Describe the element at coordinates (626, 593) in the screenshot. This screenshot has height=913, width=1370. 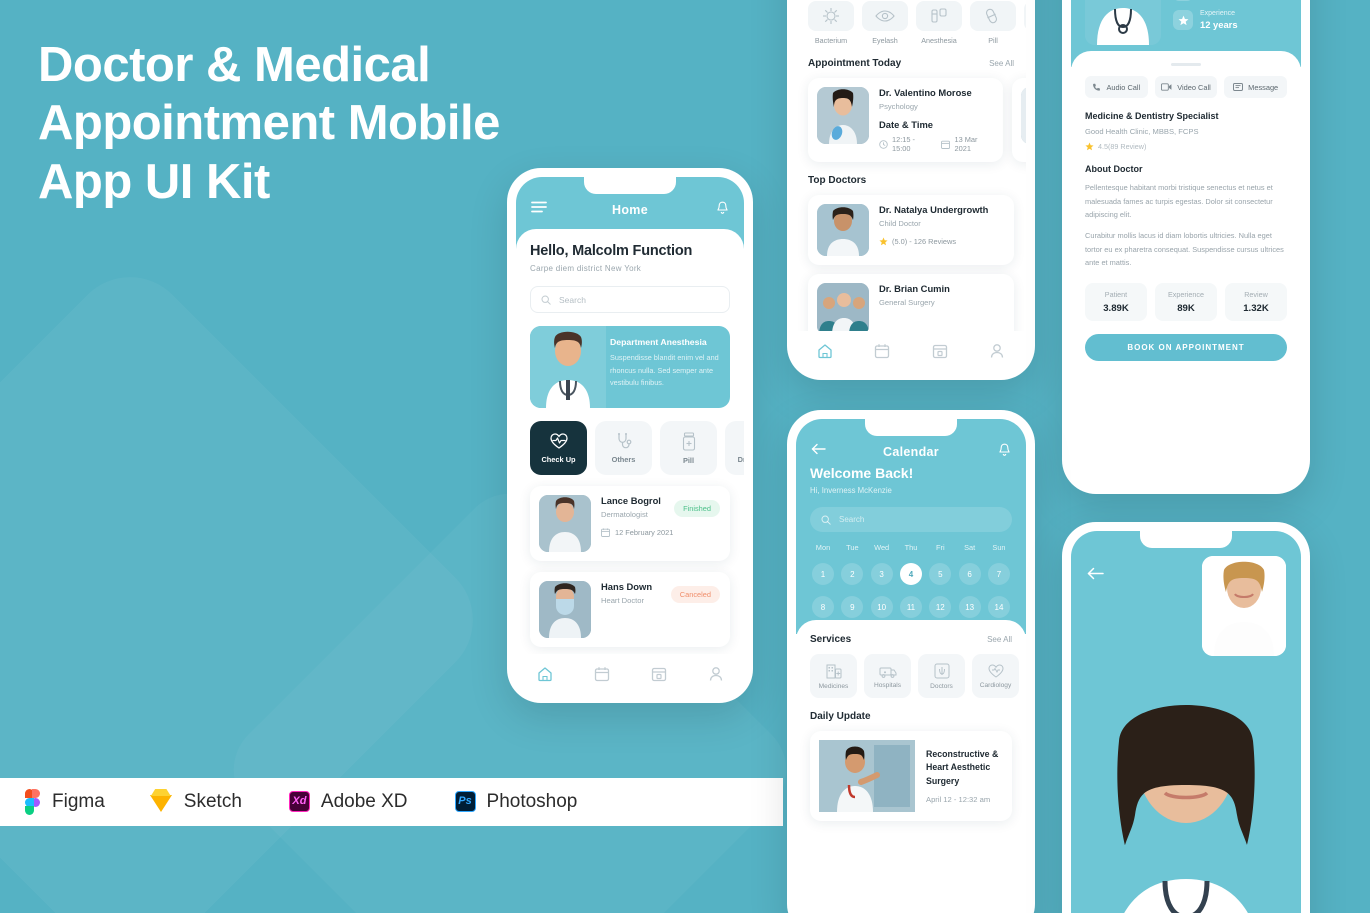
I see `appointment-info: Hans Down Heart Doctor` at that location.